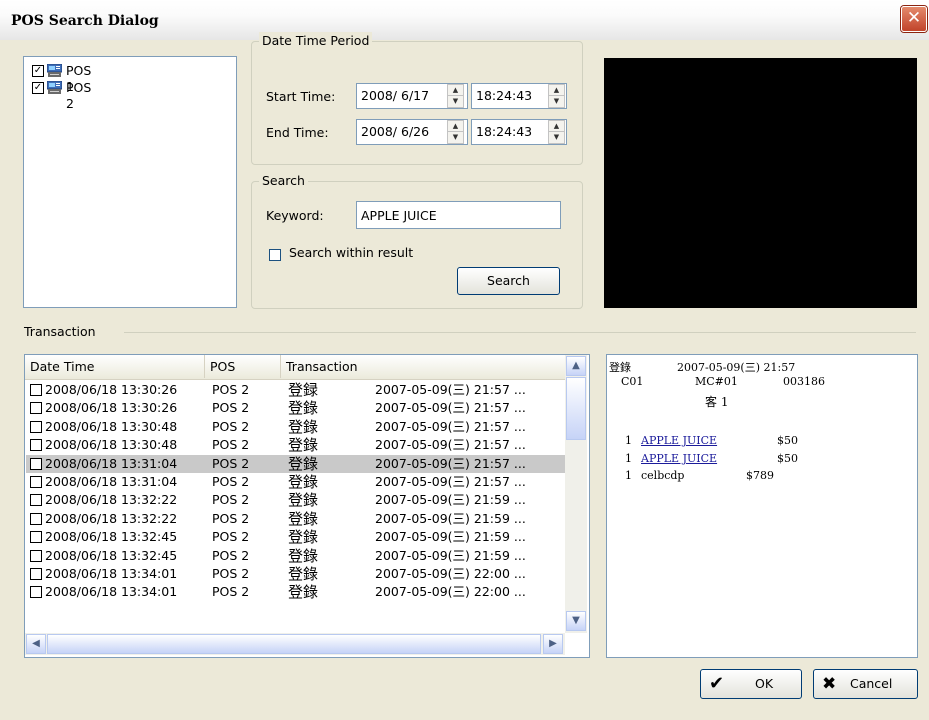 This screenshot has width=929, height=720. Describe the element at coordinates (316, 41) in the screenshot. I see `date-time-period-legend: Date Time Period` at that location.